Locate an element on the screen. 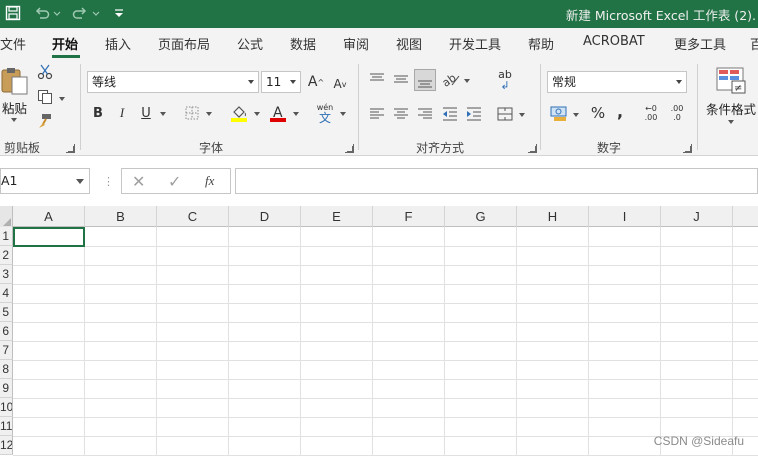 This screenshot has width=758, height=456. italic-button: I is located at coordinates (122, 113).